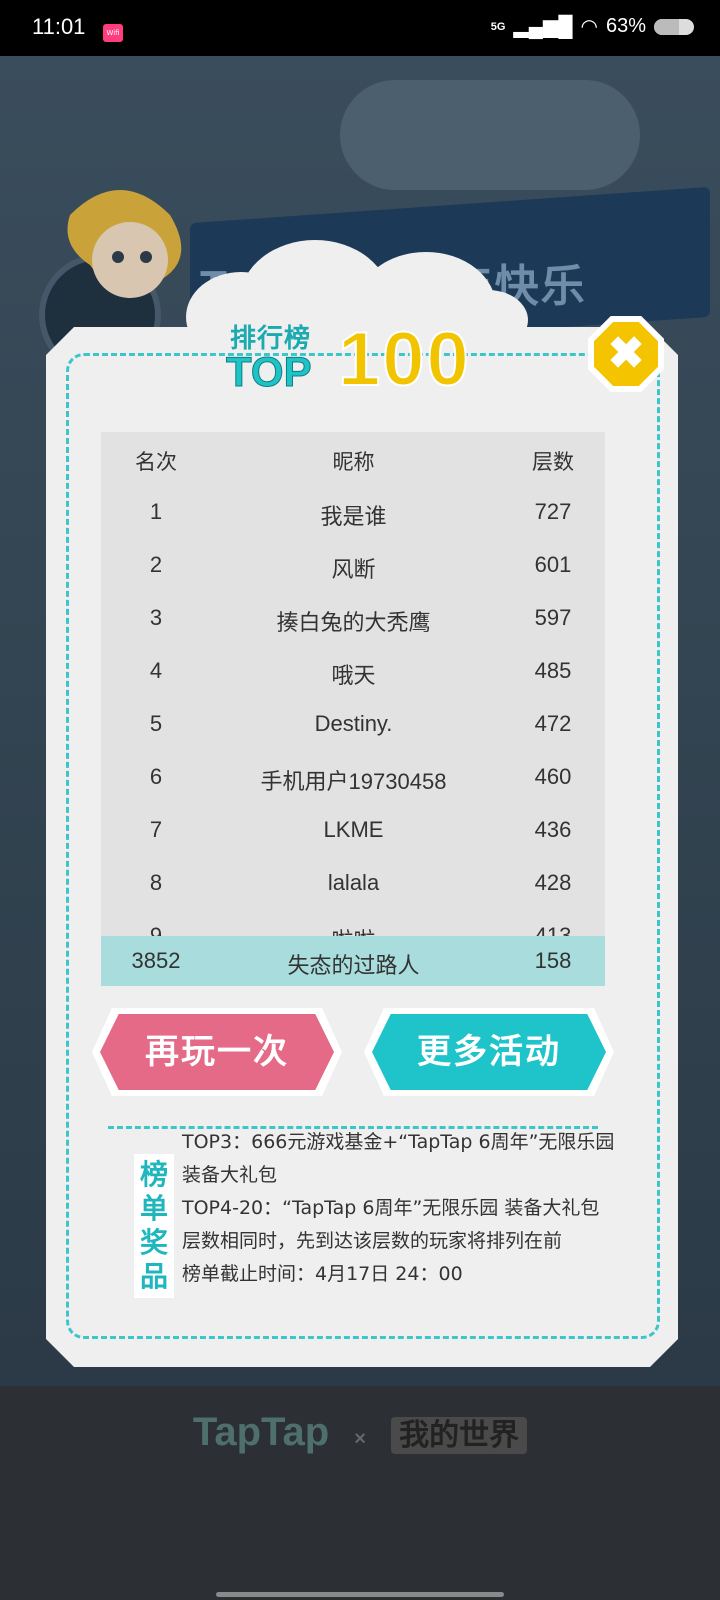 Image resolution: width=720 pixels, height=1600 pixels. Describe the element at coordinates (360, 28) in the screenshot. I see `status-bar: 11:01 Wifi 5G ▂▄▆█ ◠ 63%` at that location.